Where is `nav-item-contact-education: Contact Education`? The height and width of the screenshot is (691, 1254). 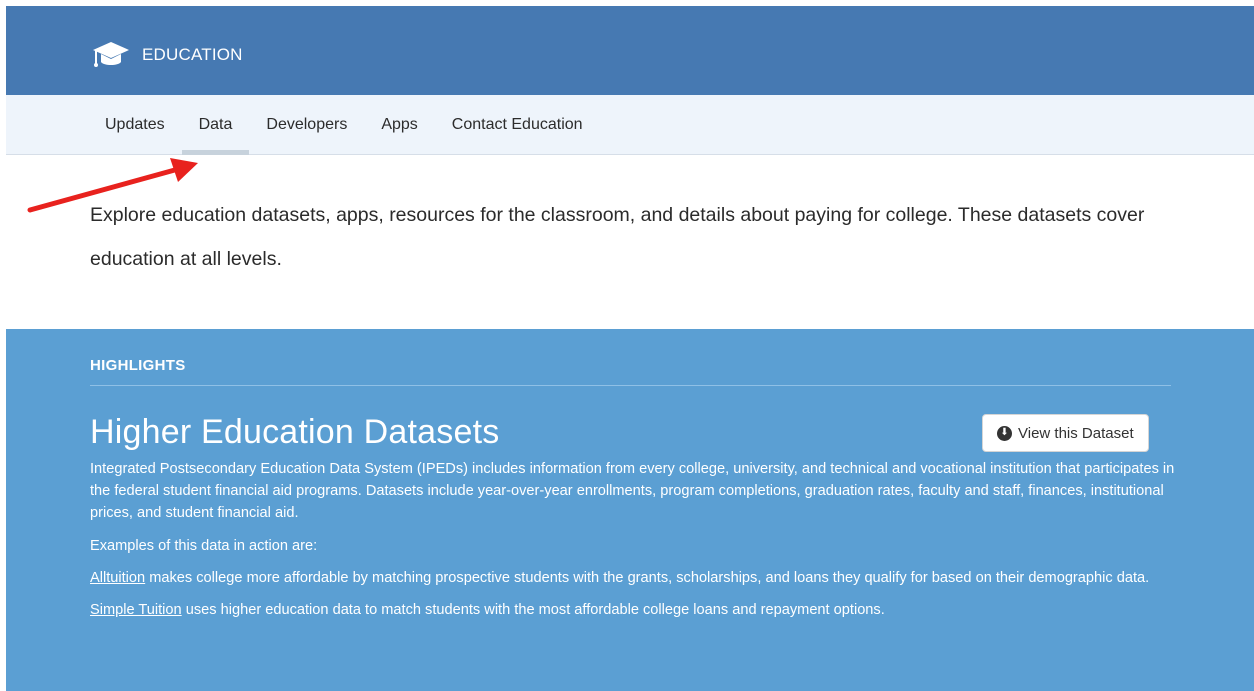 nav-item-contact-education: Contact Education is located at coordinates (517, 125).